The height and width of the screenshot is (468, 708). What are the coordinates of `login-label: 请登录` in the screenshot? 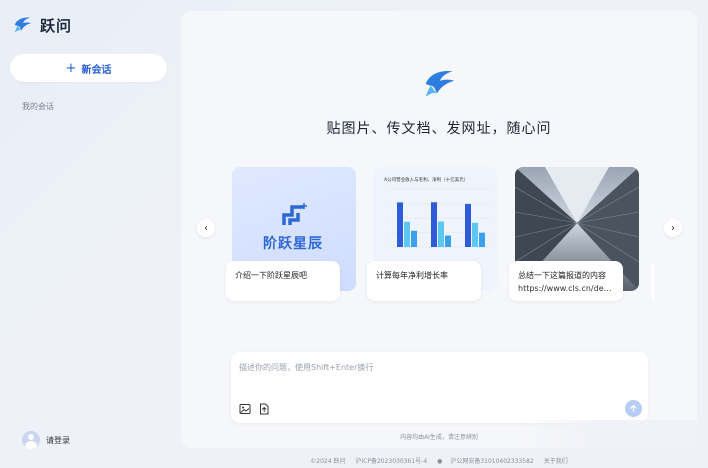 It's located at (58, 440).